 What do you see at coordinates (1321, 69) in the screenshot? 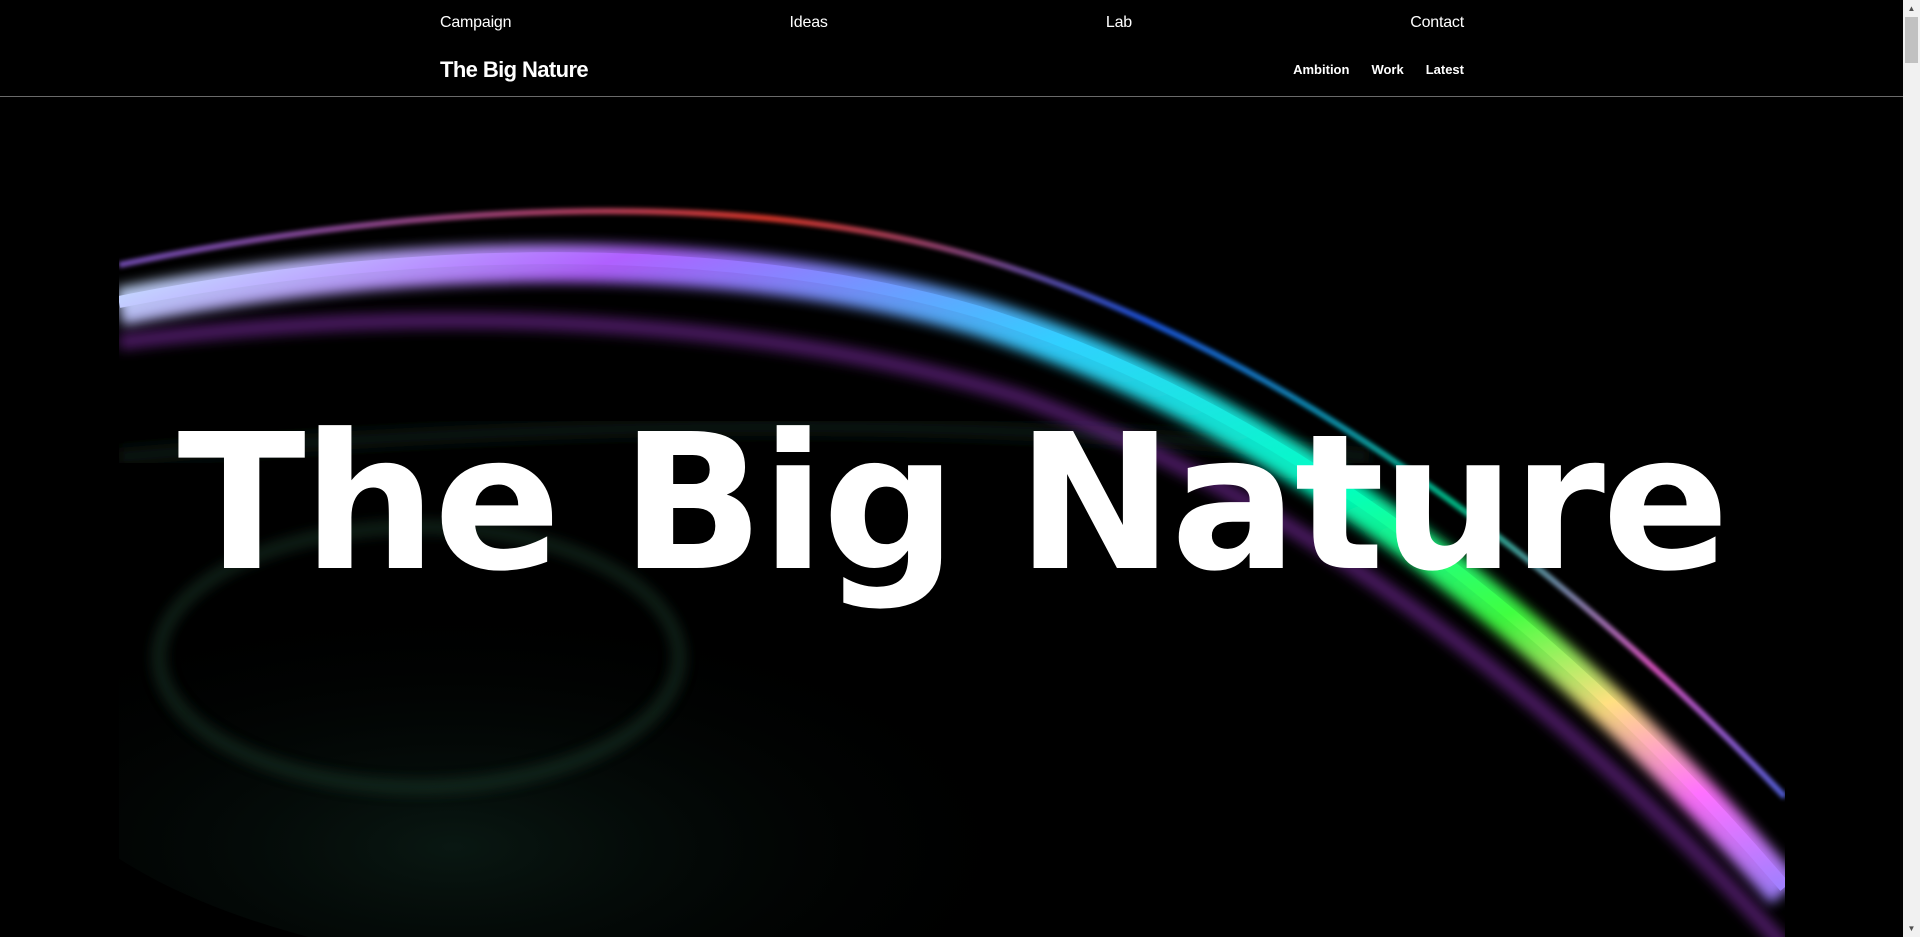
I see `section-nav-ambition: Ambition` at bounding box center [1321, 69].